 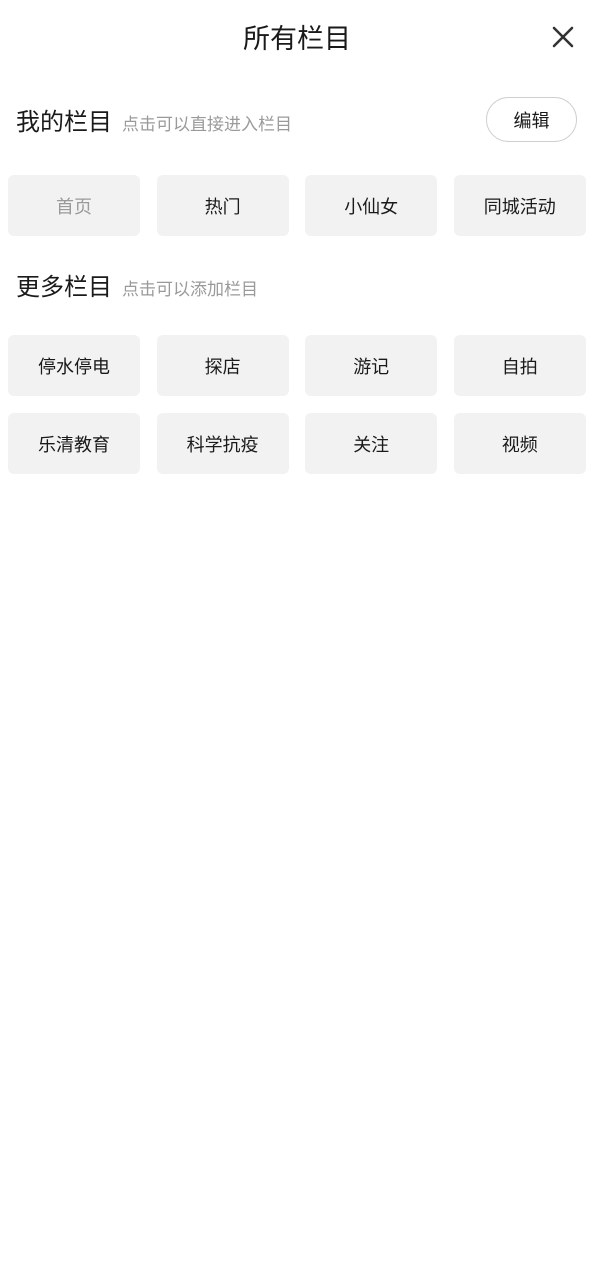 I want to click on my-channel-item: 热门, so click(x=222, y=205).